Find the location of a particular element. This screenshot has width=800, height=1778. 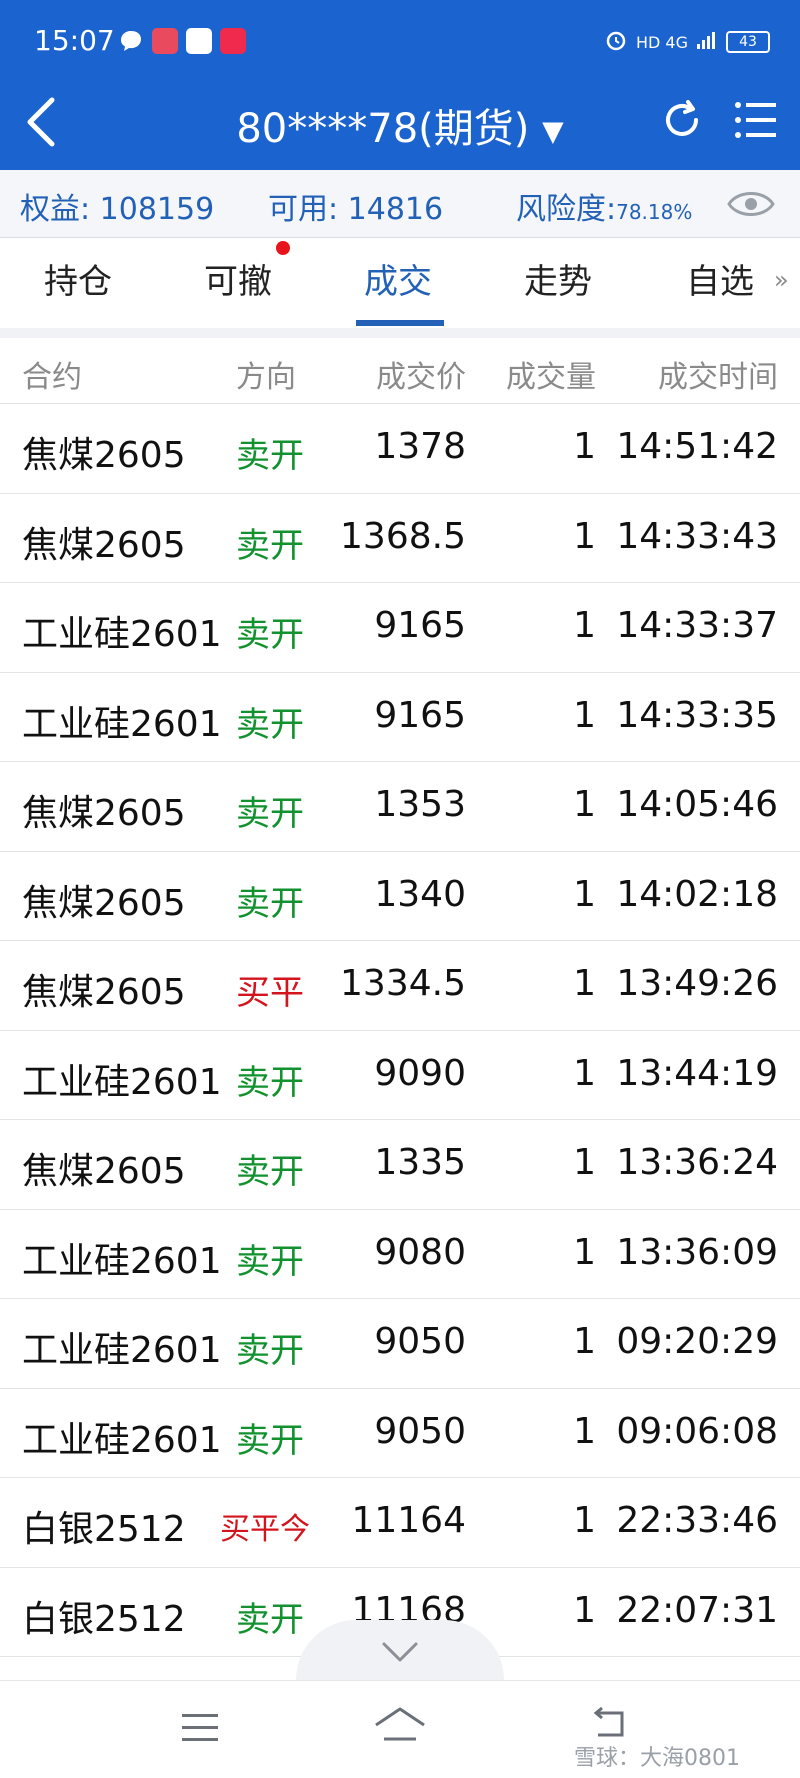

tab-bar: 持仓 可撤 成交 走势 自选 is located at coordinates (400, 283).